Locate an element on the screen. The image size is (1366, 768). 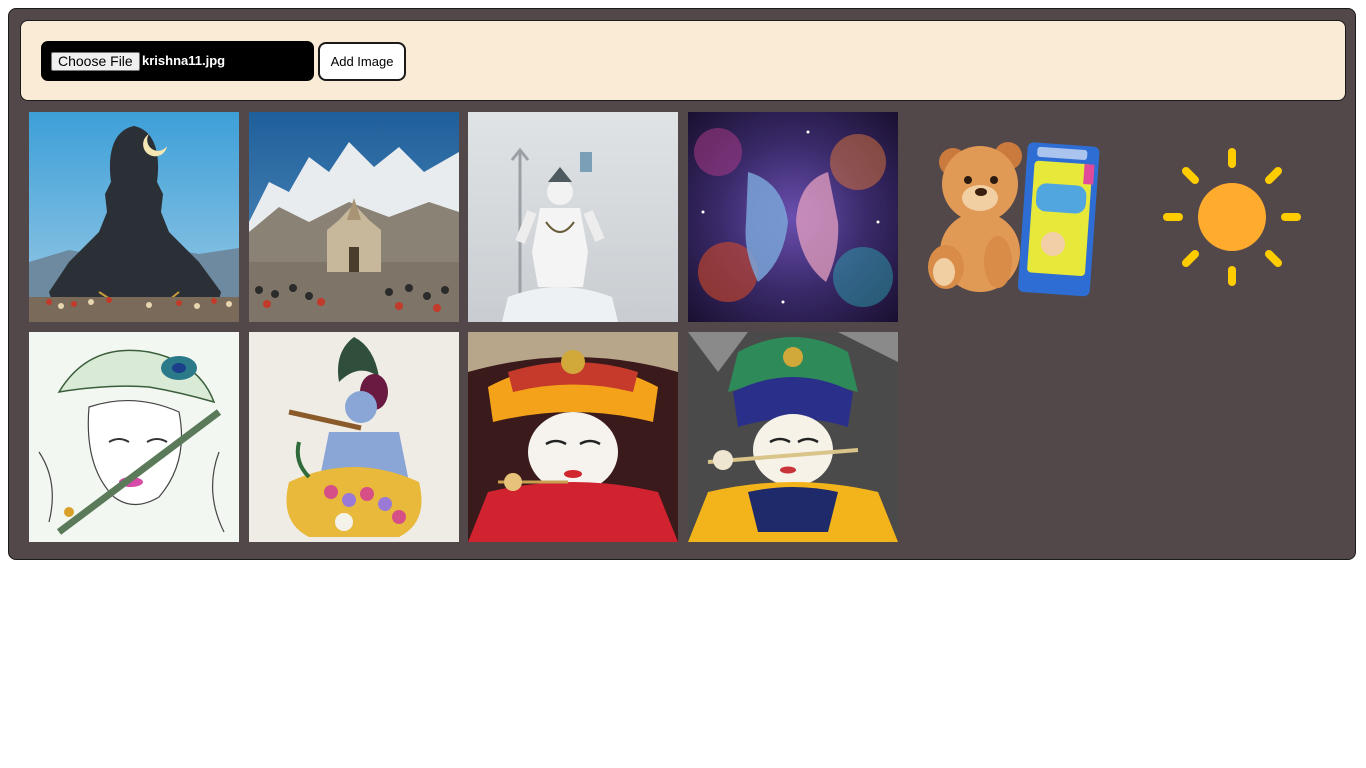
gallery-image-sun is located at coordinates (1232, 217).